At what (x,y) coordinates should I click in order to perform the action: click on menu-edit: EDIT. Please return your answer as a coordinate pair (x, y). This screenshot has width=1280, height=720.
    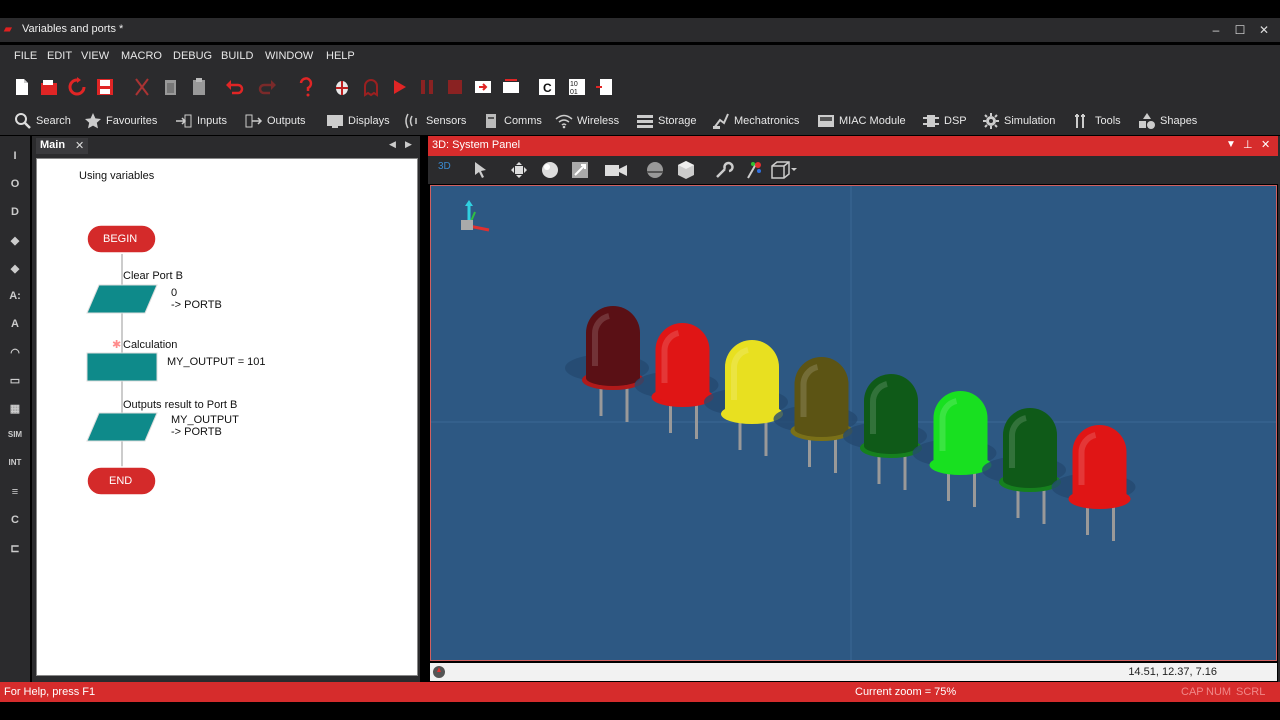
    Looking at the image, I should click on (59, 56).